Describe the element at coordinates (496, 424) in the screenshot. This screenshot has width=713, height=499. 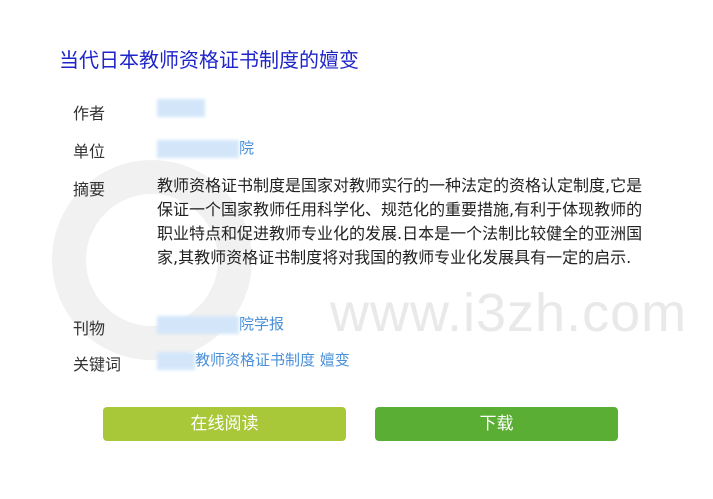
I see `download-button: 下载` at that location.